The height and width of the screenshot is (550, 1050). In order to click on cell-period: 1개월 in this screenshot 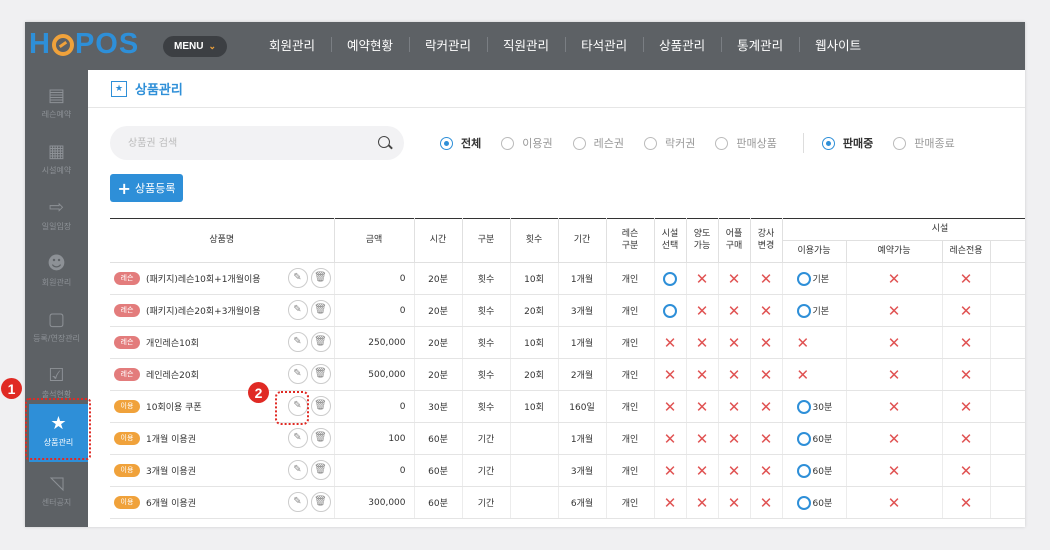, I will do `click(582, 278)`.